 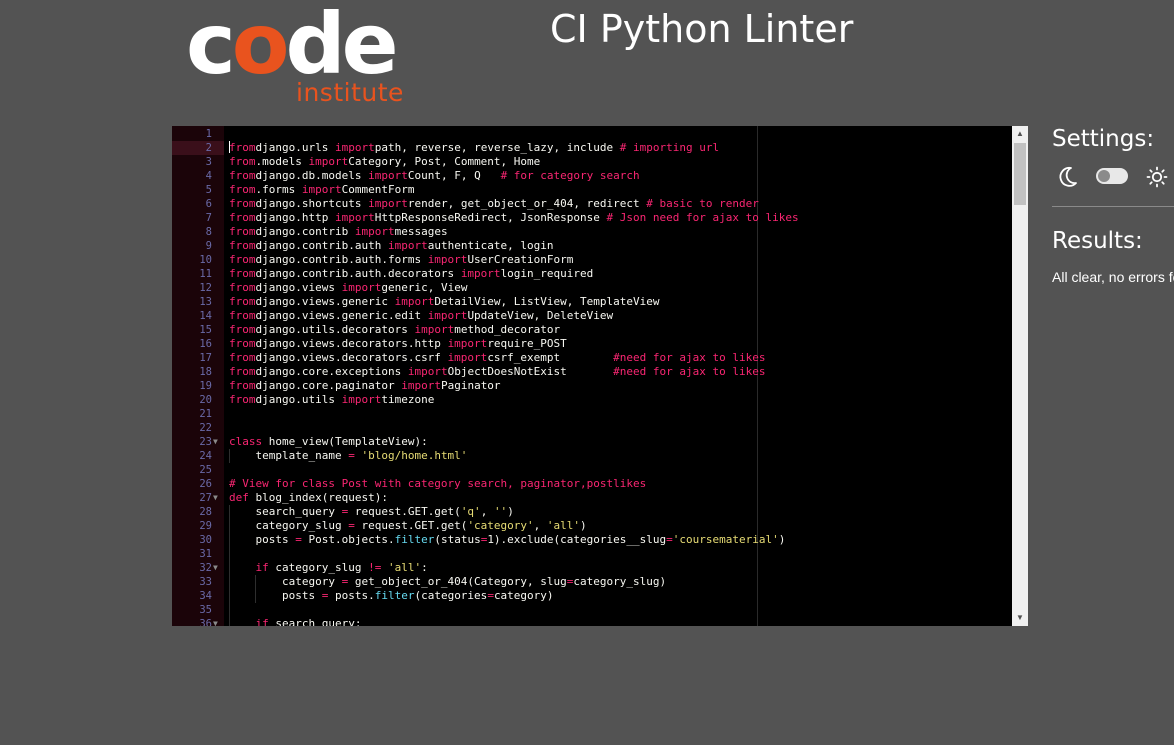 I want to click on code-line: 24 template_name = 'blog/home.html', so click(x=592, y=456).